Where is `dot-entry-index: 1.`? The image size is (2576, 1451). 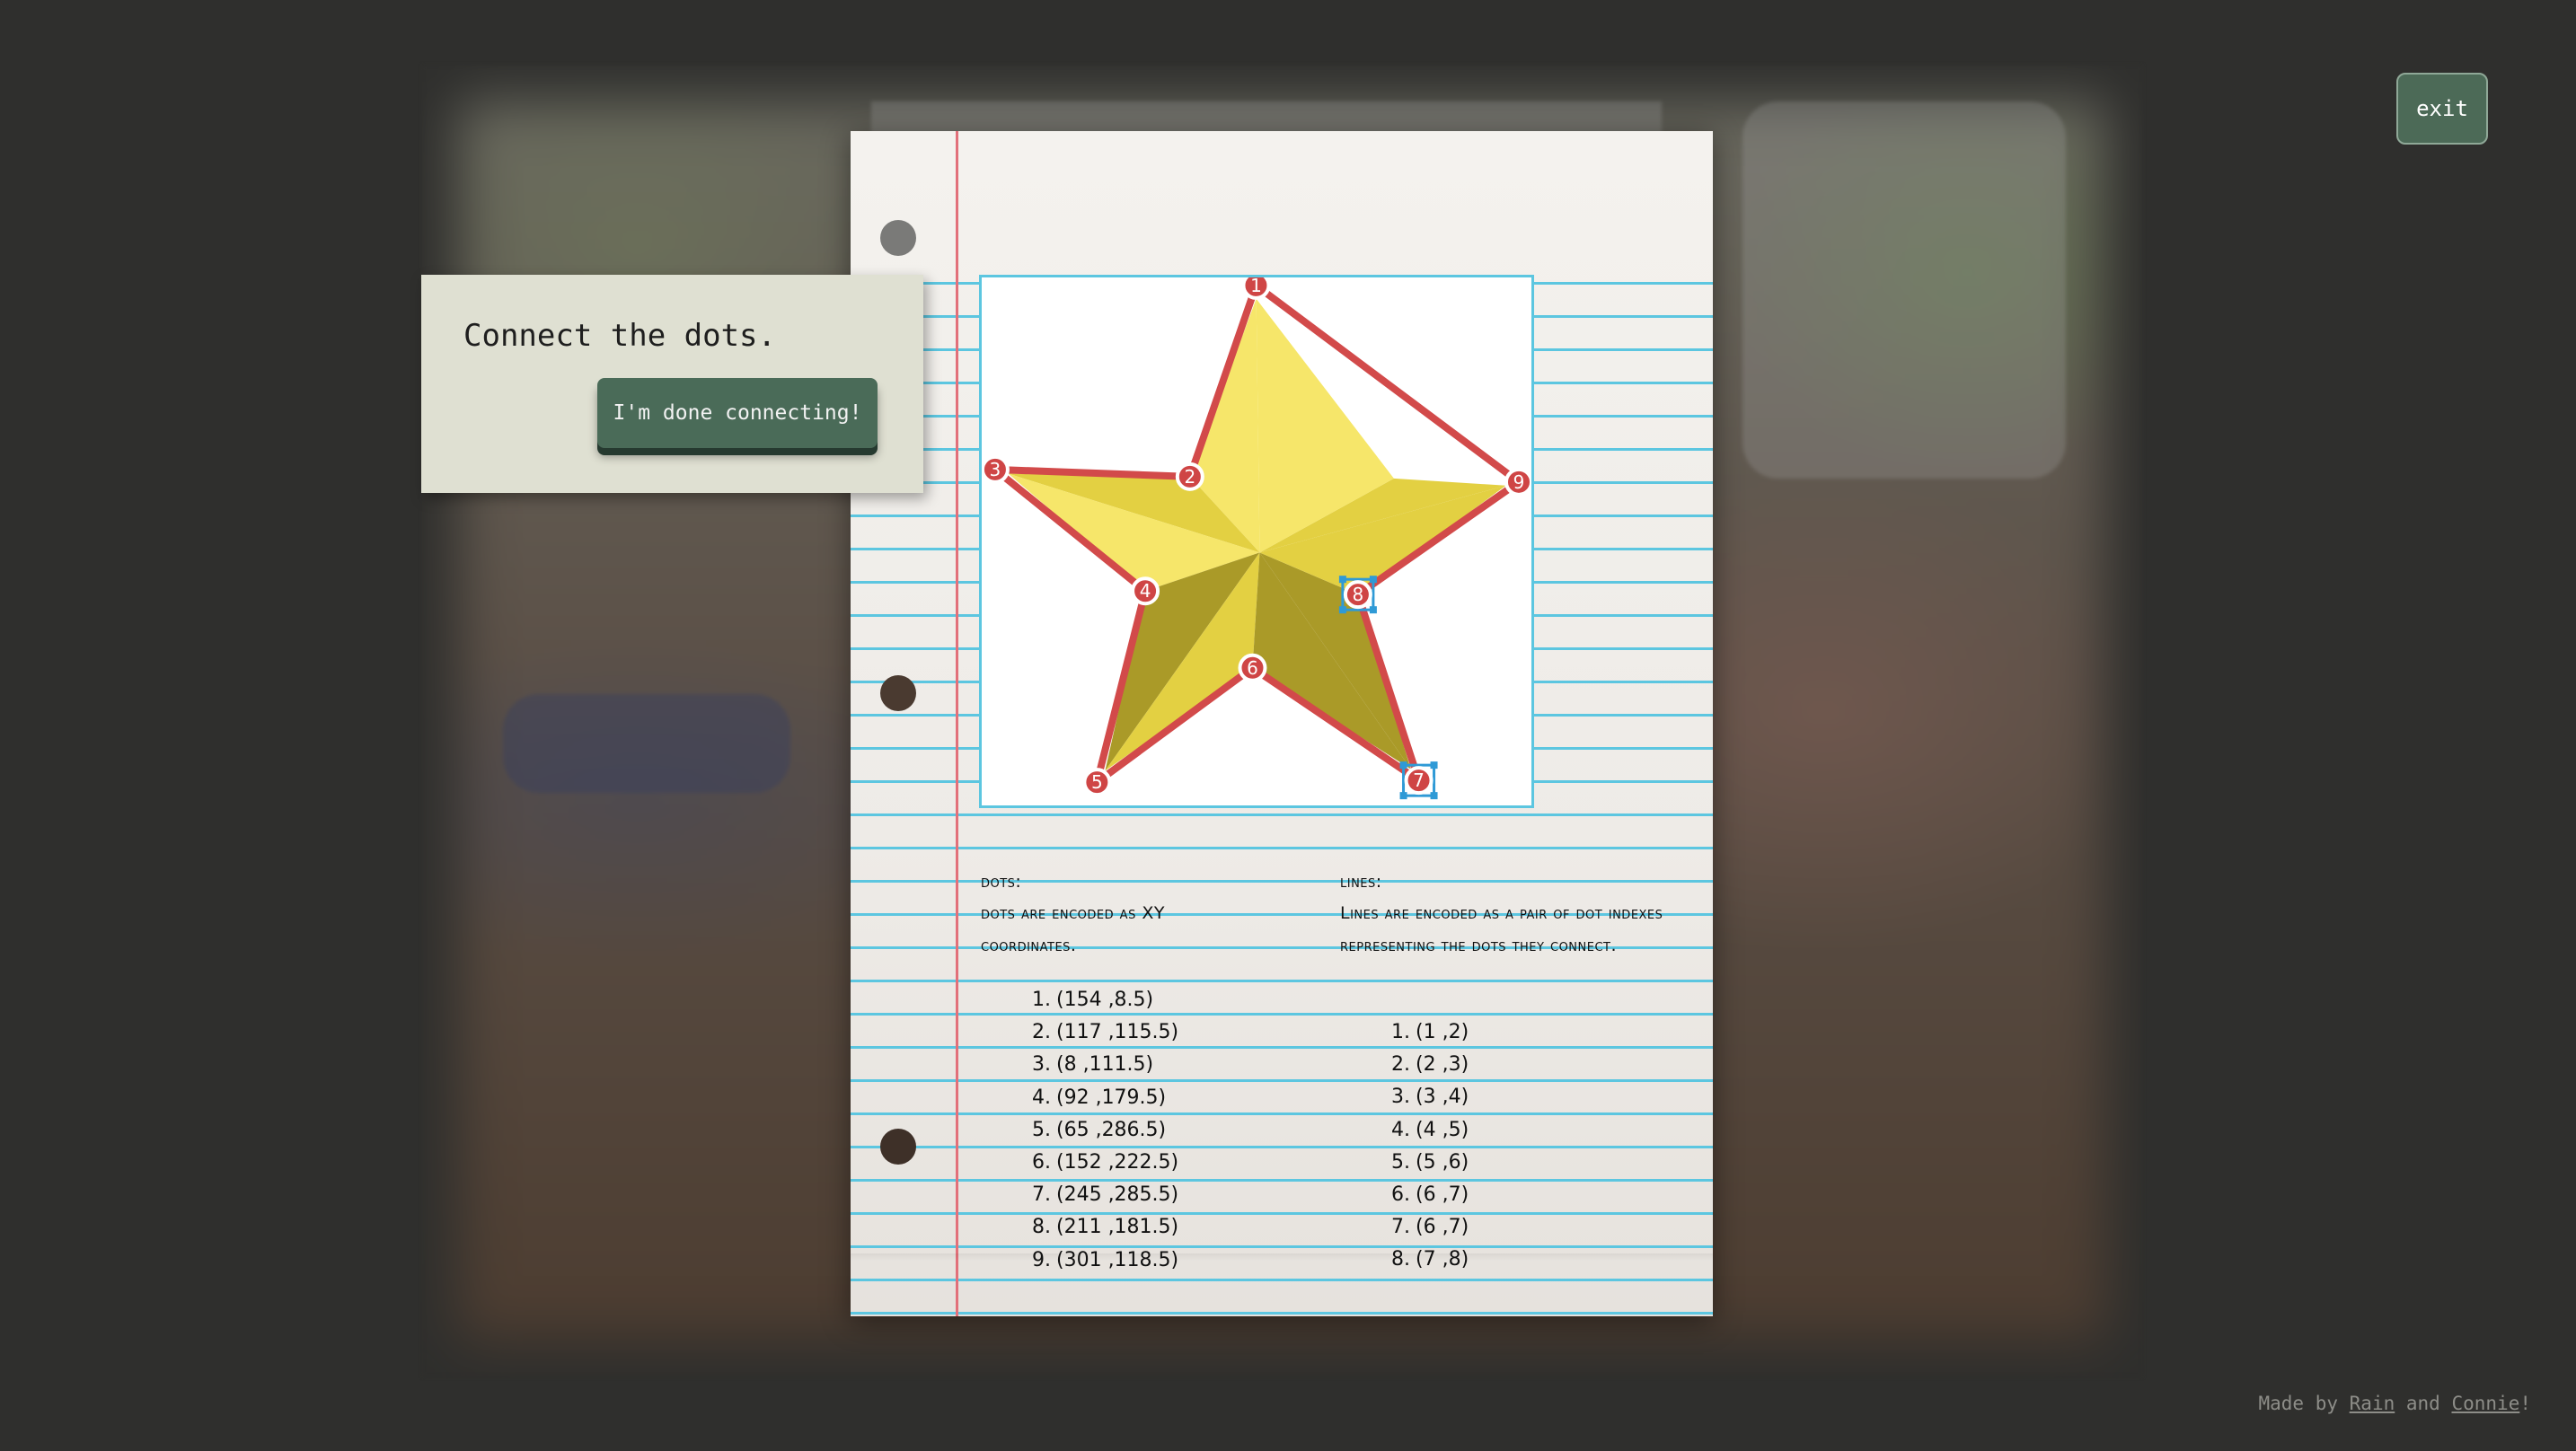
dot-entry-index: 1. is located at coordinates (1041, 1000).